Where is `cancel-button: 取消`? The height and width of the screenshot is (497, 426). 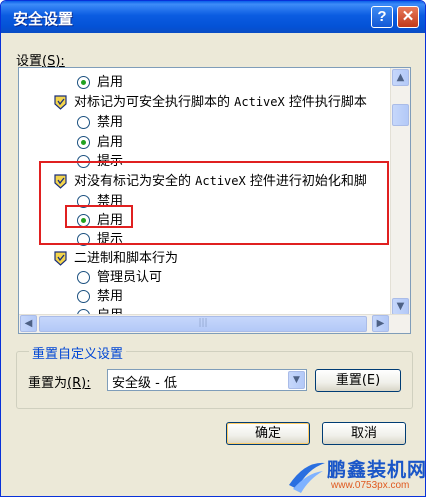
cancel-button: 取消 is located at coordinates (364, 433).